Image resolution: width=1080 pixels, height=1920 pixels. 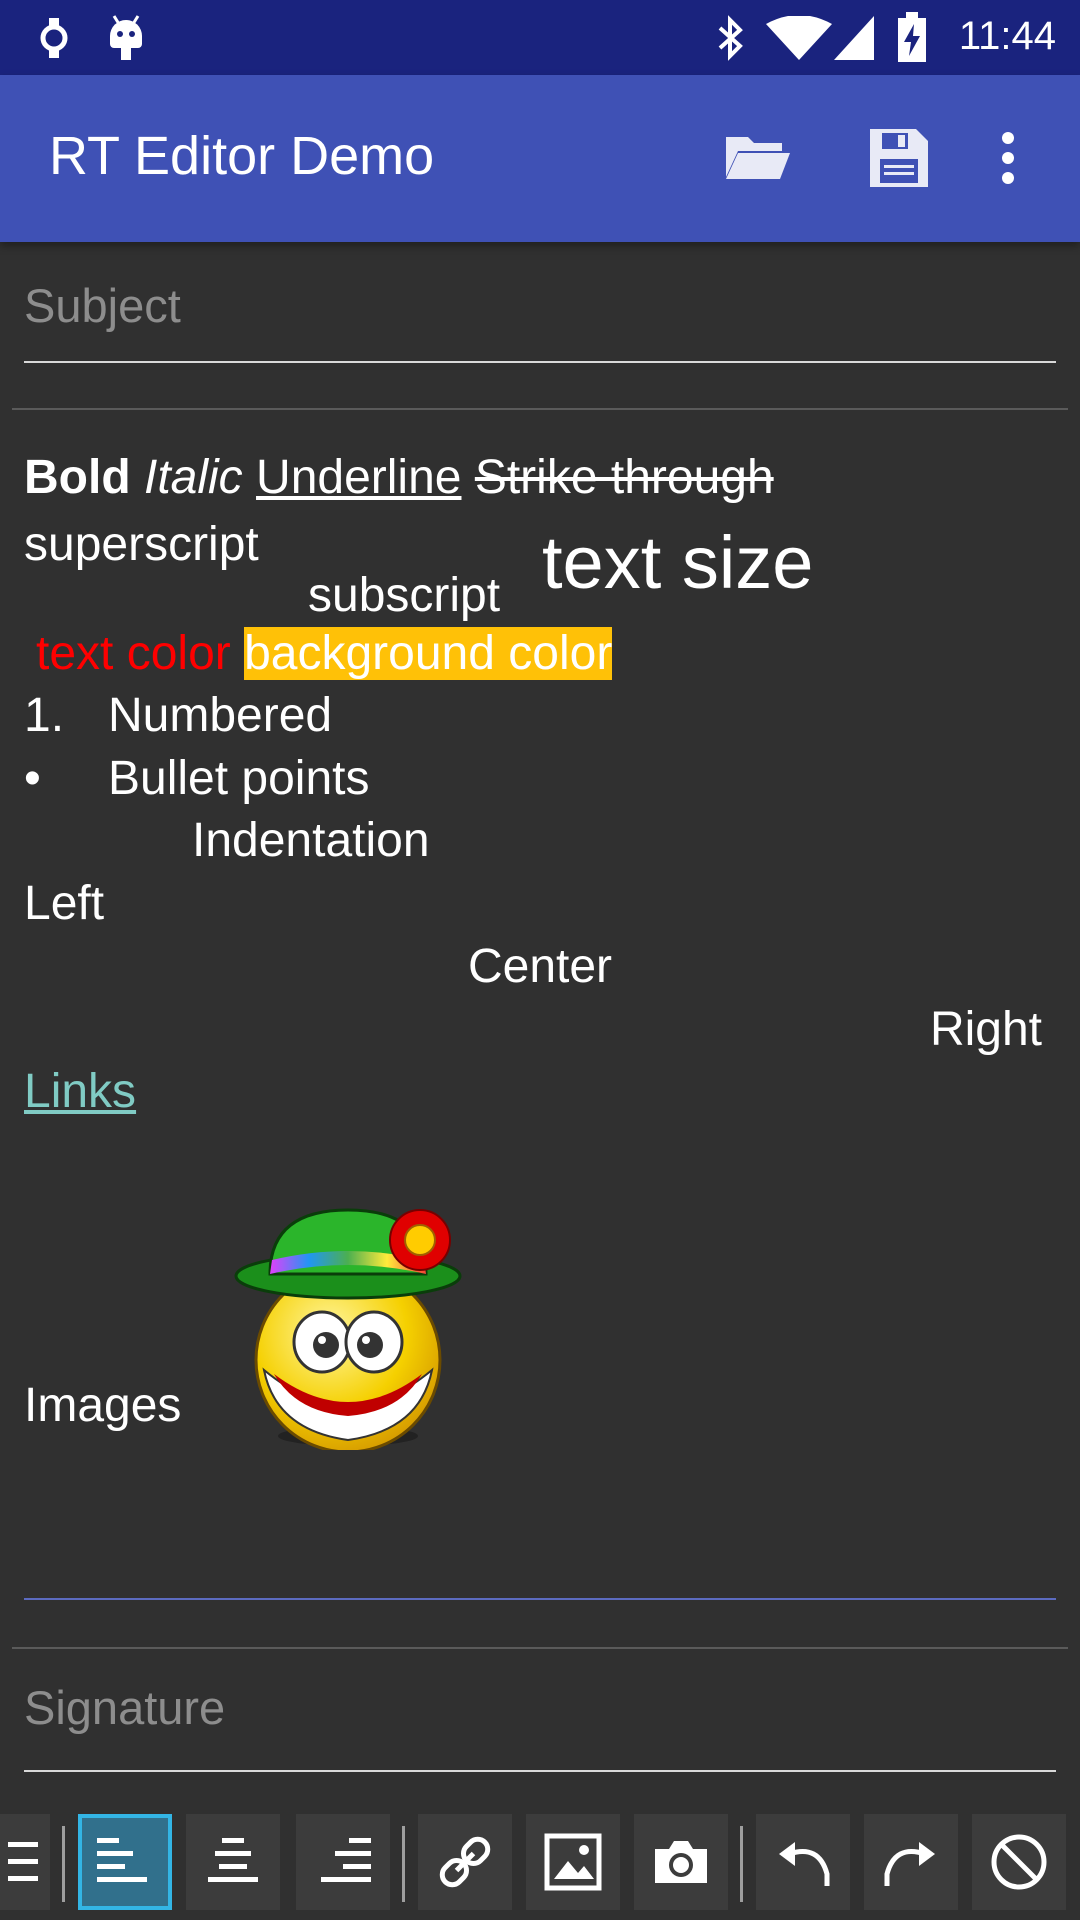 I want to click on cell-signal-icon, so click(x=854, y=38).